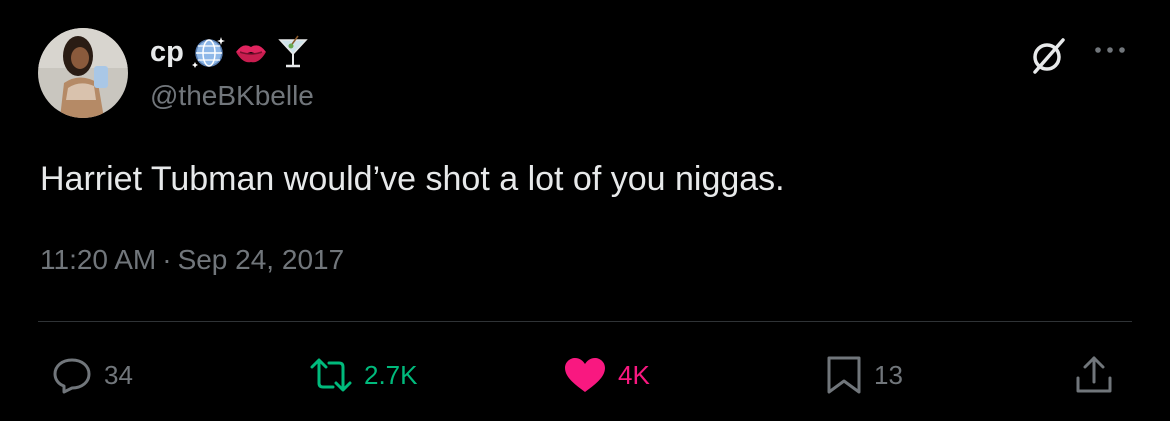 The image size is (1170, 421). I want to click on more-options-icon, so click(1110, 50).